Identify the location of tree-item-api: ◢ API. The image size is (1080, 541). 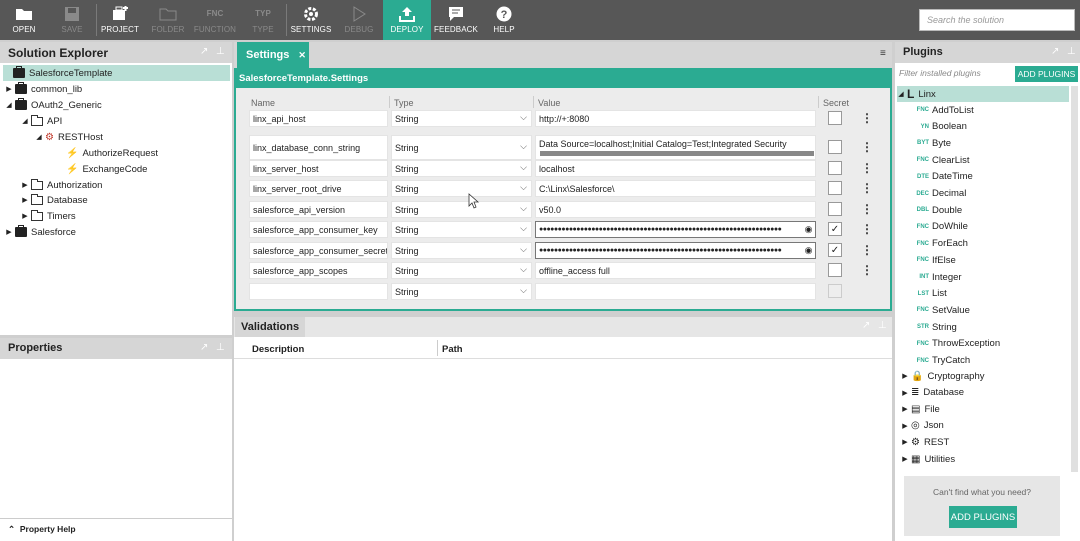
(41, 121).